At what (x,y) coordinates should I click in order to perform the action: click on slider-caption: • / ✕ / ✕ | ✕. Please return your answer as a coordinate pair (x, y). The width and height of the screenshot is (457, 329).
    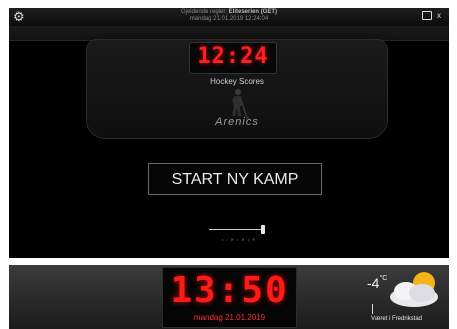
    Looking at the image, I should click on (239, 239).